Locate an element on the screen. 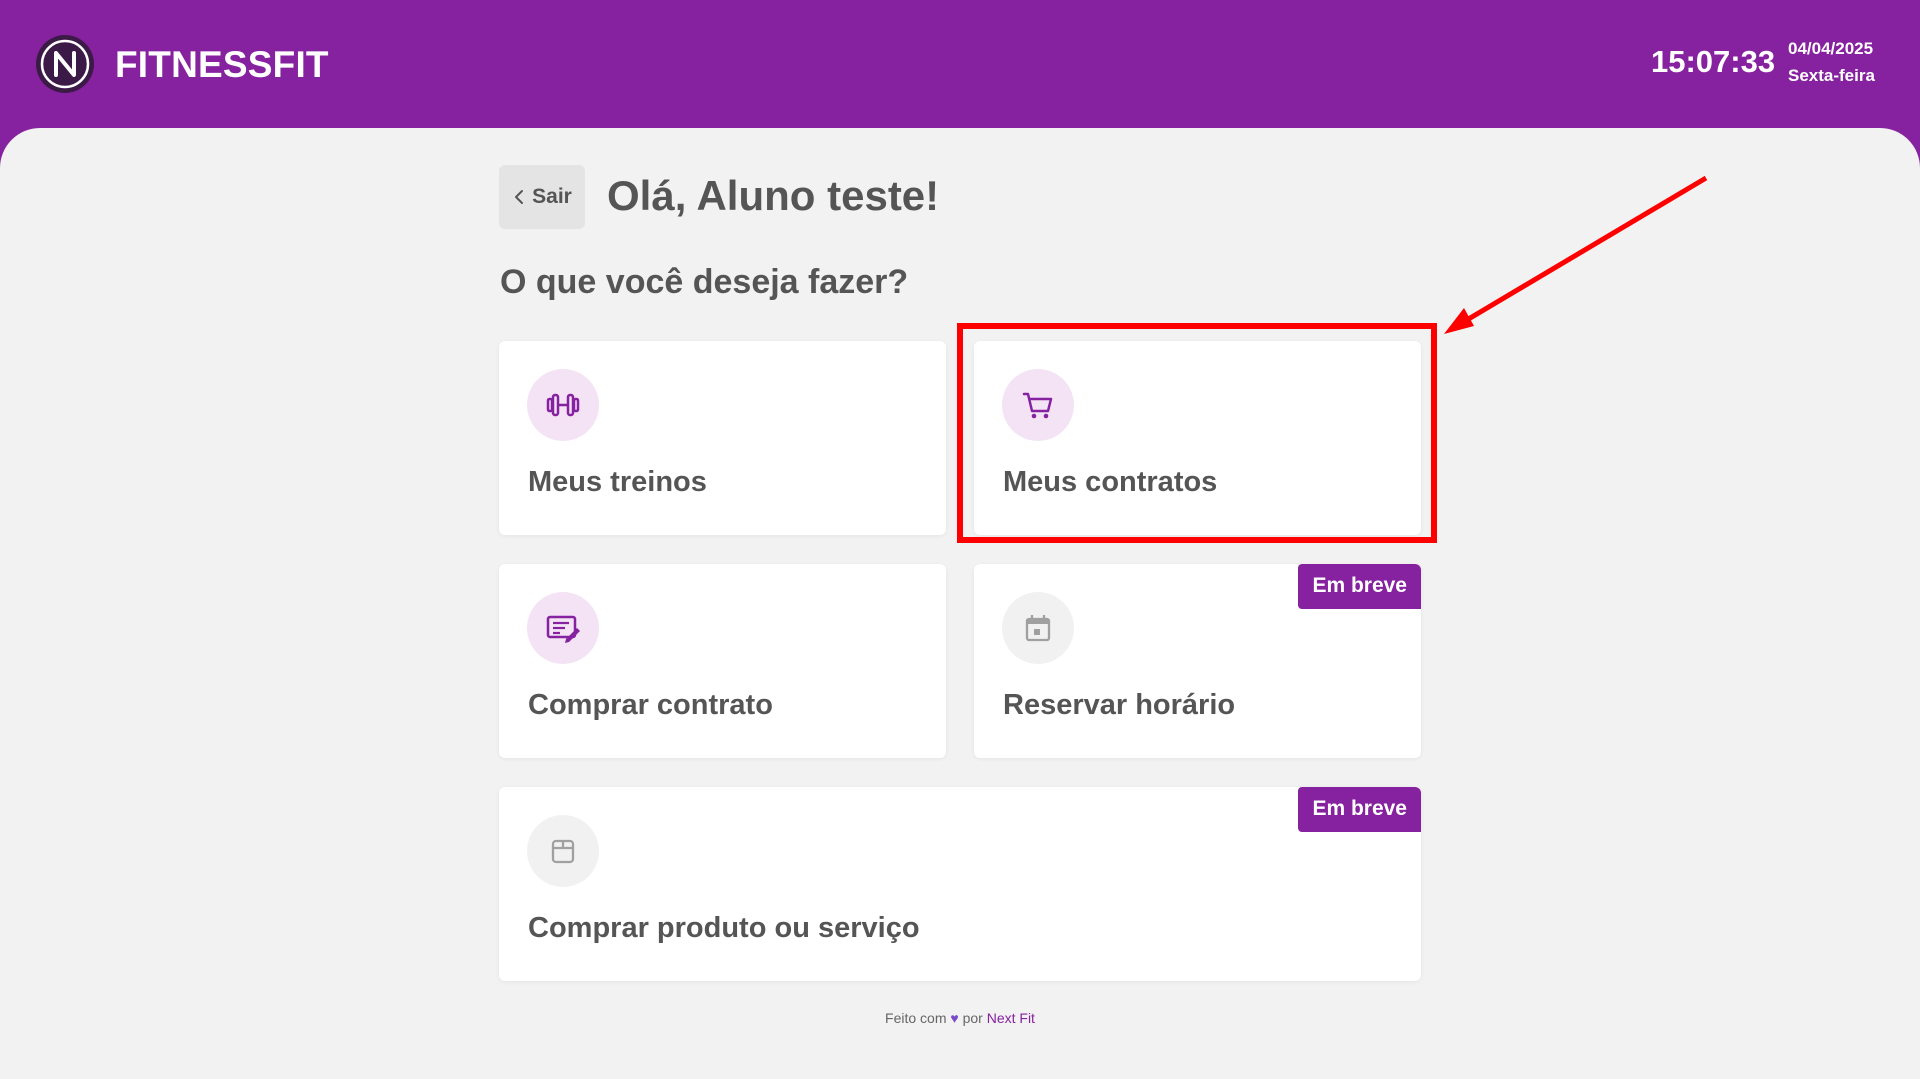  dumbbell-icon is located at coordinates (563, 405).